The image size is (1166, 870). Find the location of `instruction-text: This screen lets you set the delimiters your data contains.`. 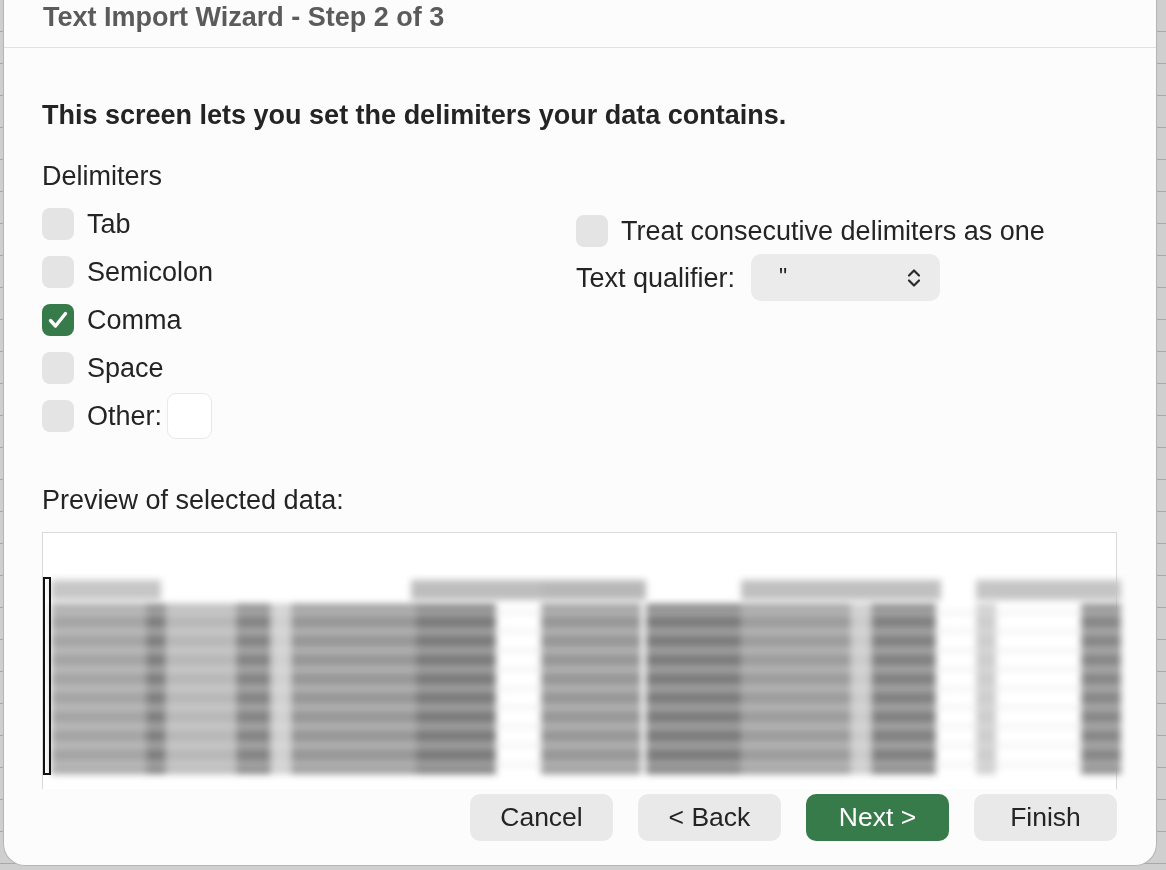

instruction-text: This screen lets you set the delimiters your data contains. is located at coordinates (414, 115).